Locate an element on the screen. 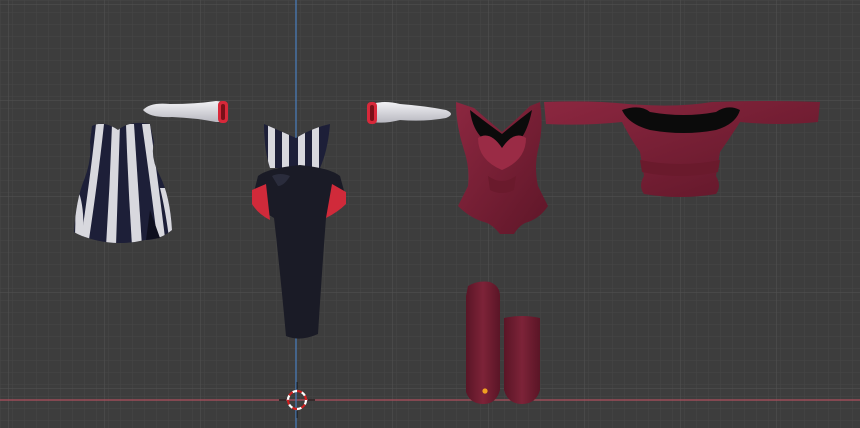  maroon-boot-right is located at coordinates (522, 360).